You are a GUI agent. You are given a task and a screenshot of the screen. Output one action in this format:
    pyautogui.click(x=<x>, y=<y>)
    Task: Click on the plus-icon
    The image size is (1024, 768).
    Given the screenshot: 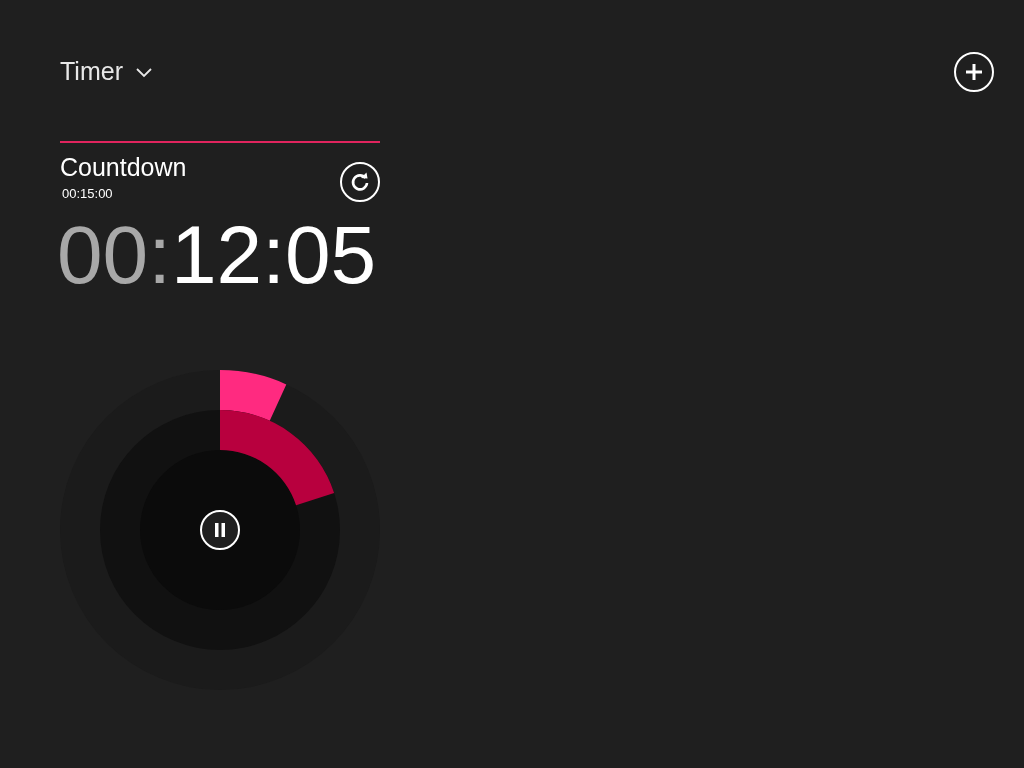 What is the action you would take?
    pyautogui.click(x=974, y=72)
    